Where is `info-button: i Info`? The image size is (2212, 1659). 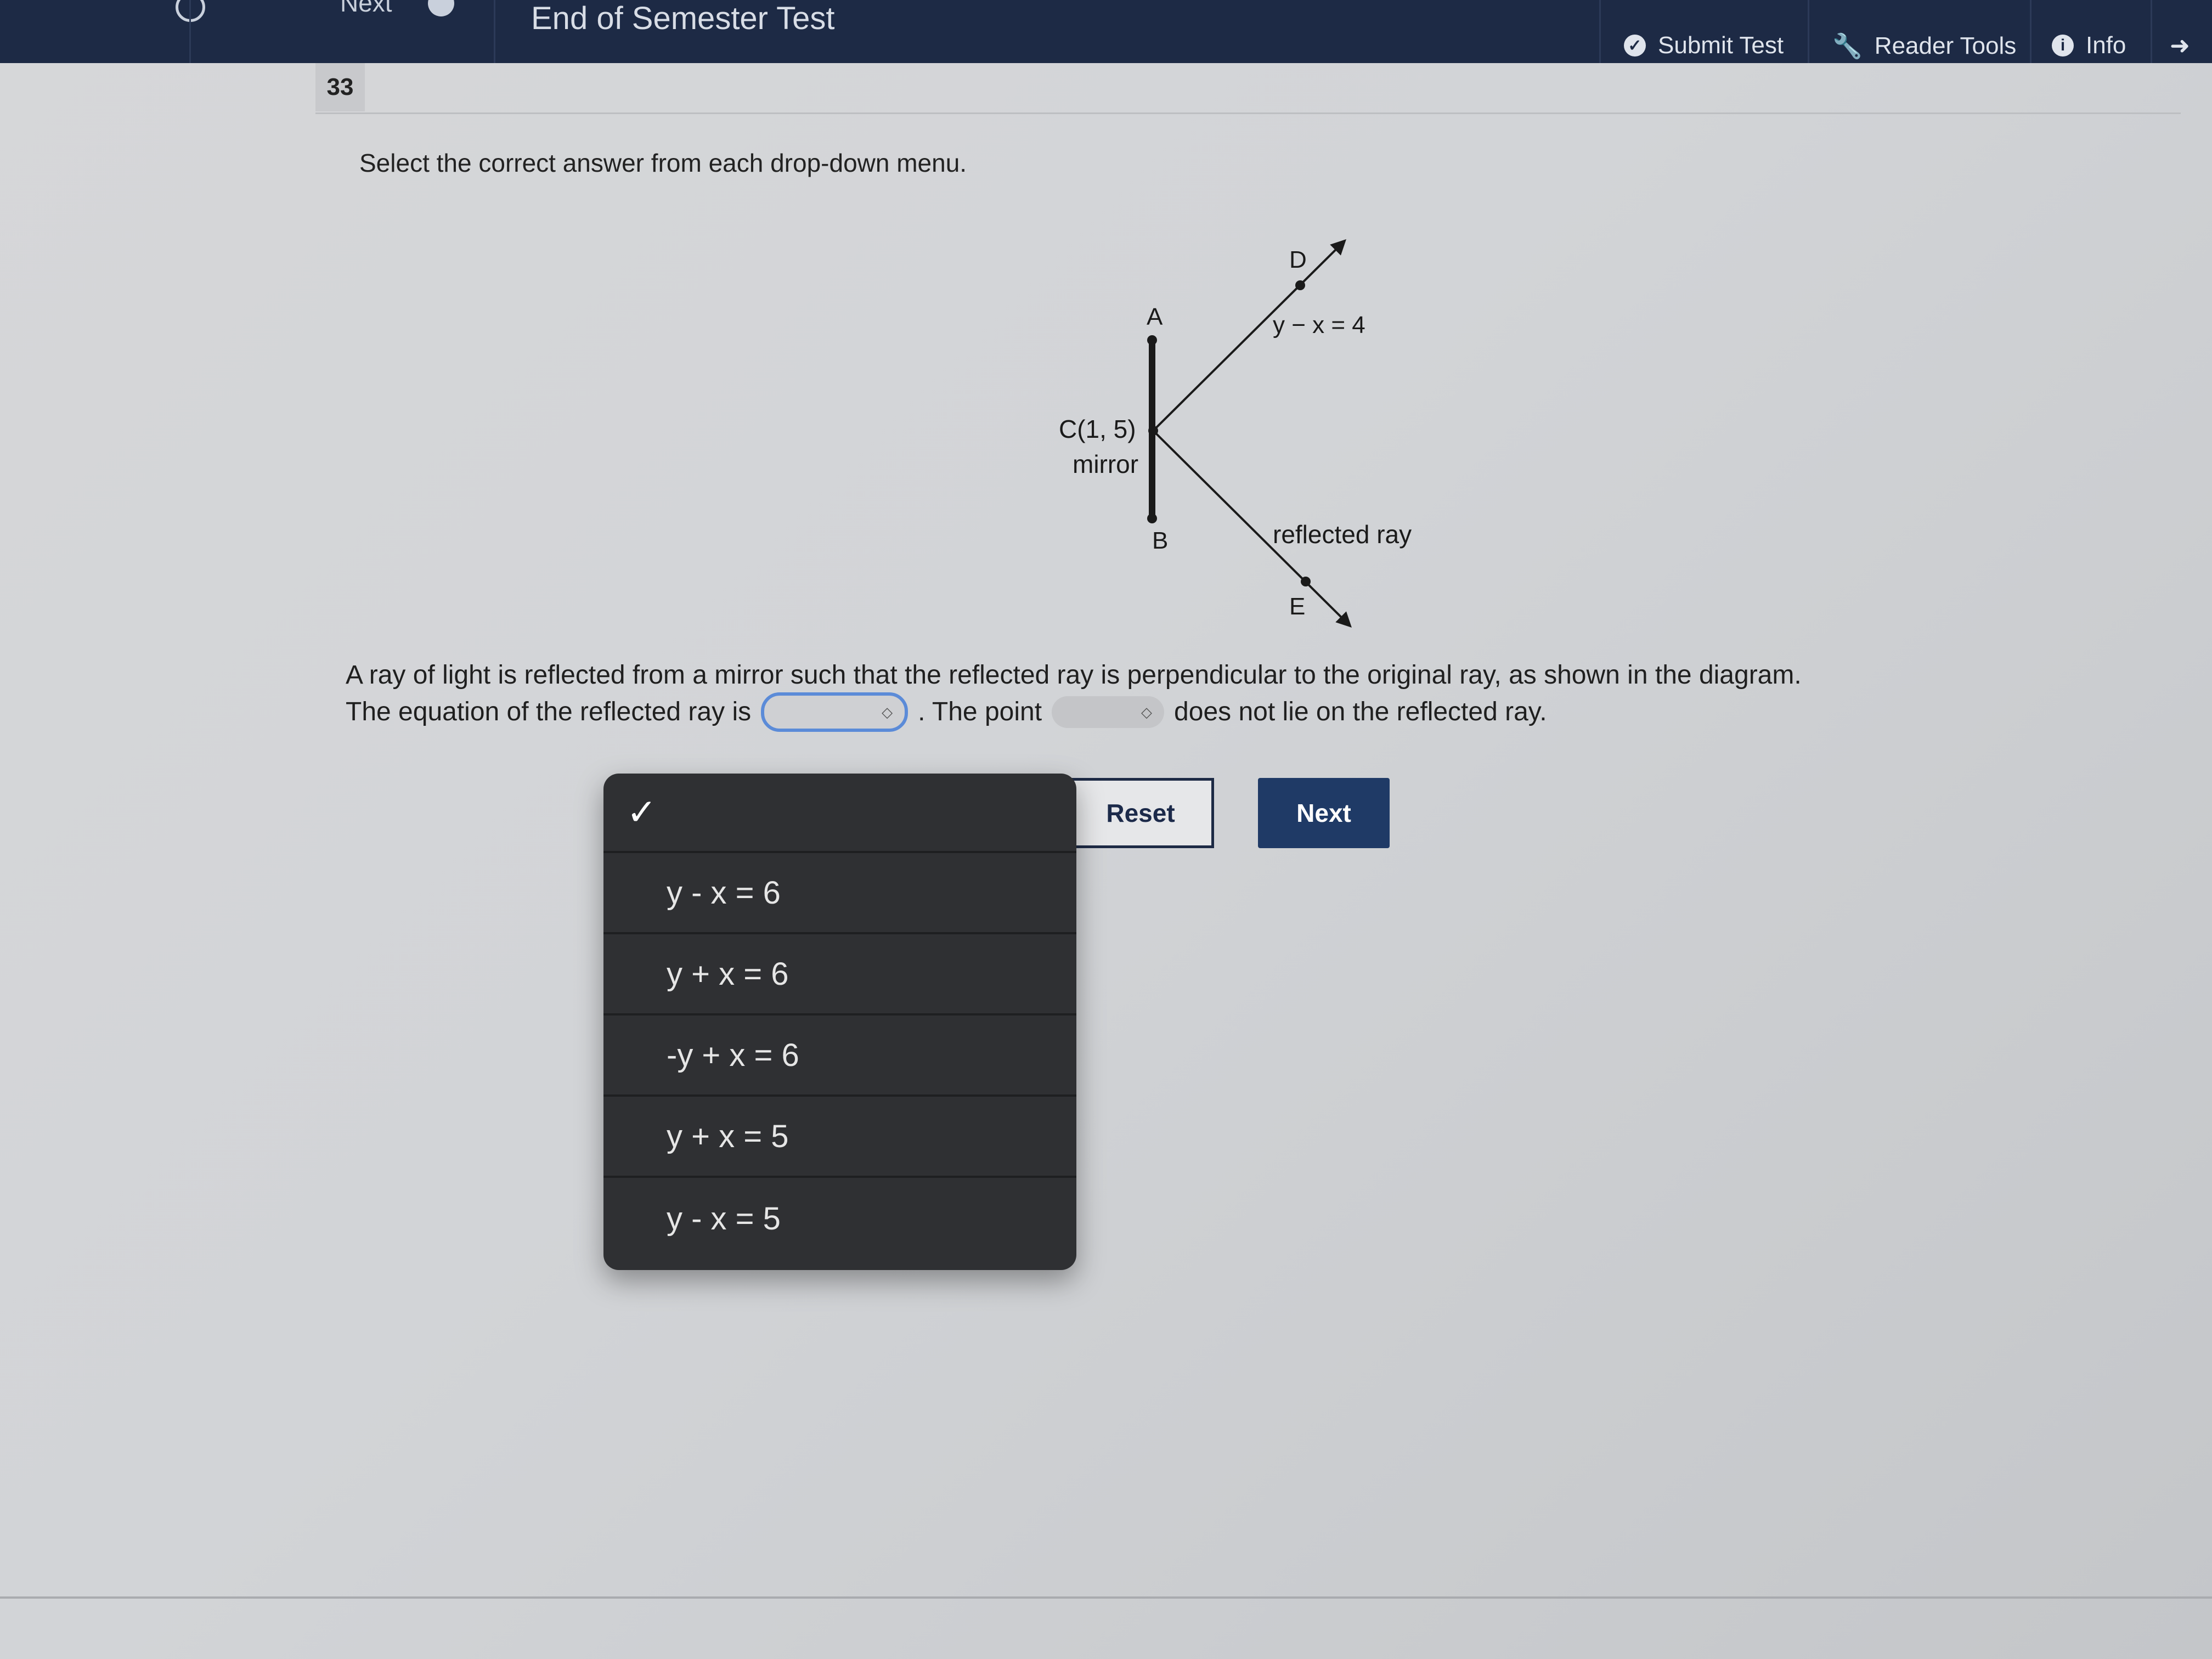 info-button: i Info is located at coordinates (2089, 46).